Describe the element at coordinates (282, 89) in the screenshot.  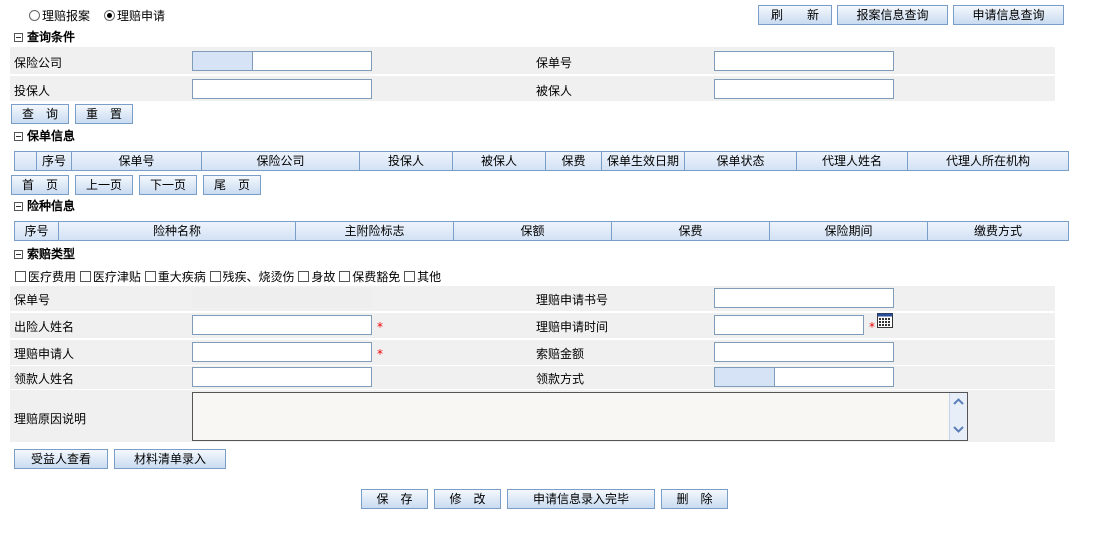
I see `applicant-input` at that location.